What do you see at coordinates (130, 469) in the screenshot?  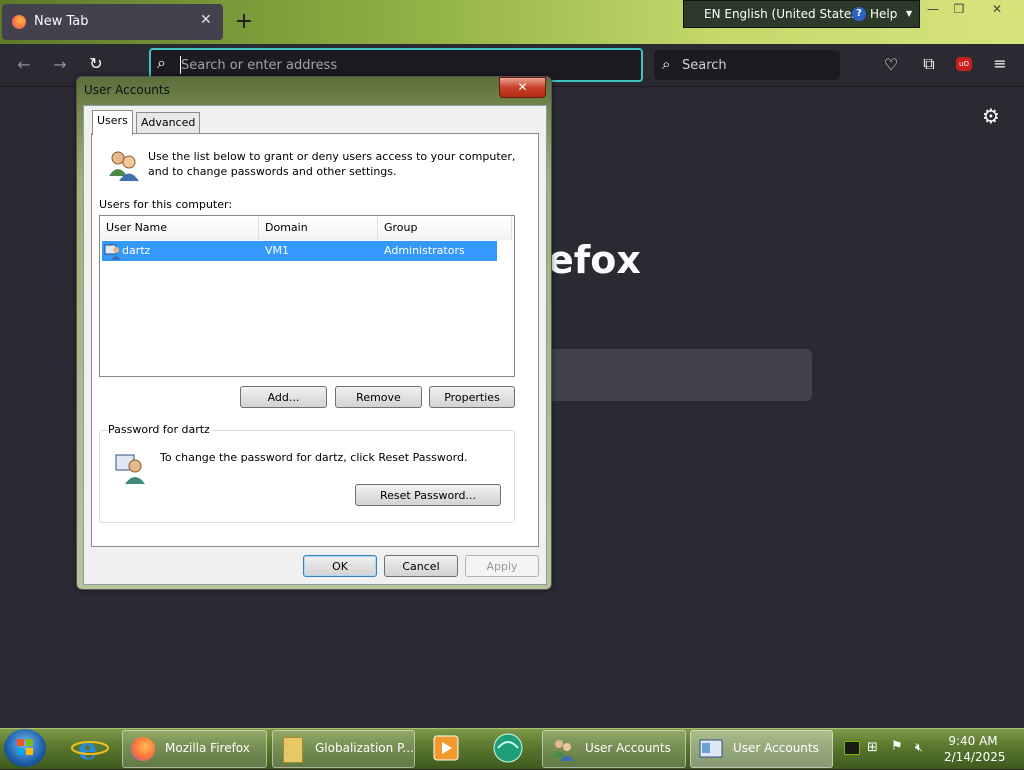 I see `user-monitor-icon` at bounding box center [130, 469].